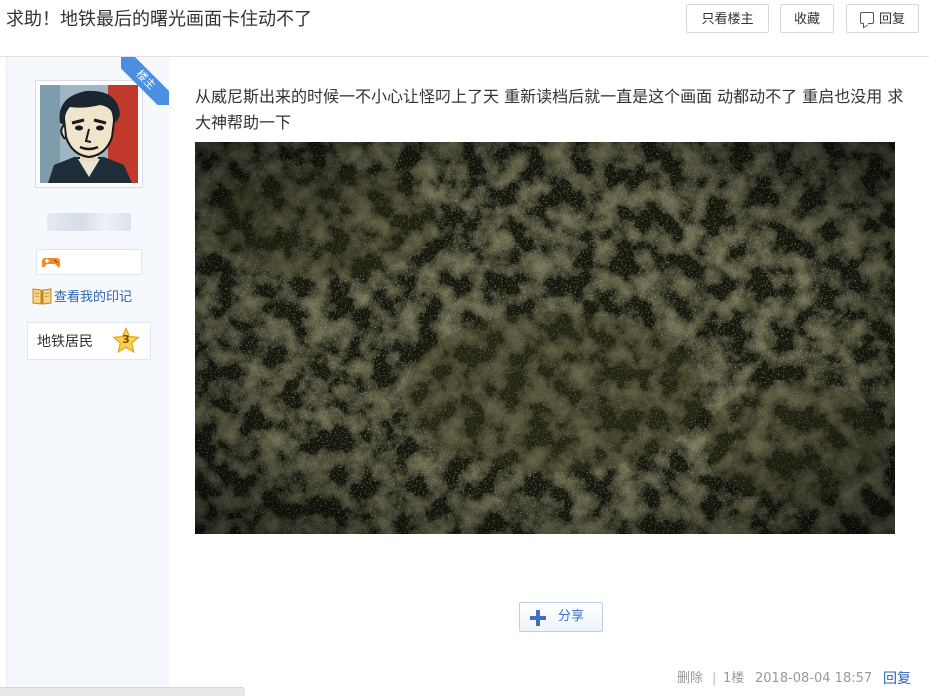 Image resolution: width=929 pixels, height=696 pixels. What do you see at coordinates (866, 18) in the screenshot?
I see `comment-icon` at bounding box center [866, 18].